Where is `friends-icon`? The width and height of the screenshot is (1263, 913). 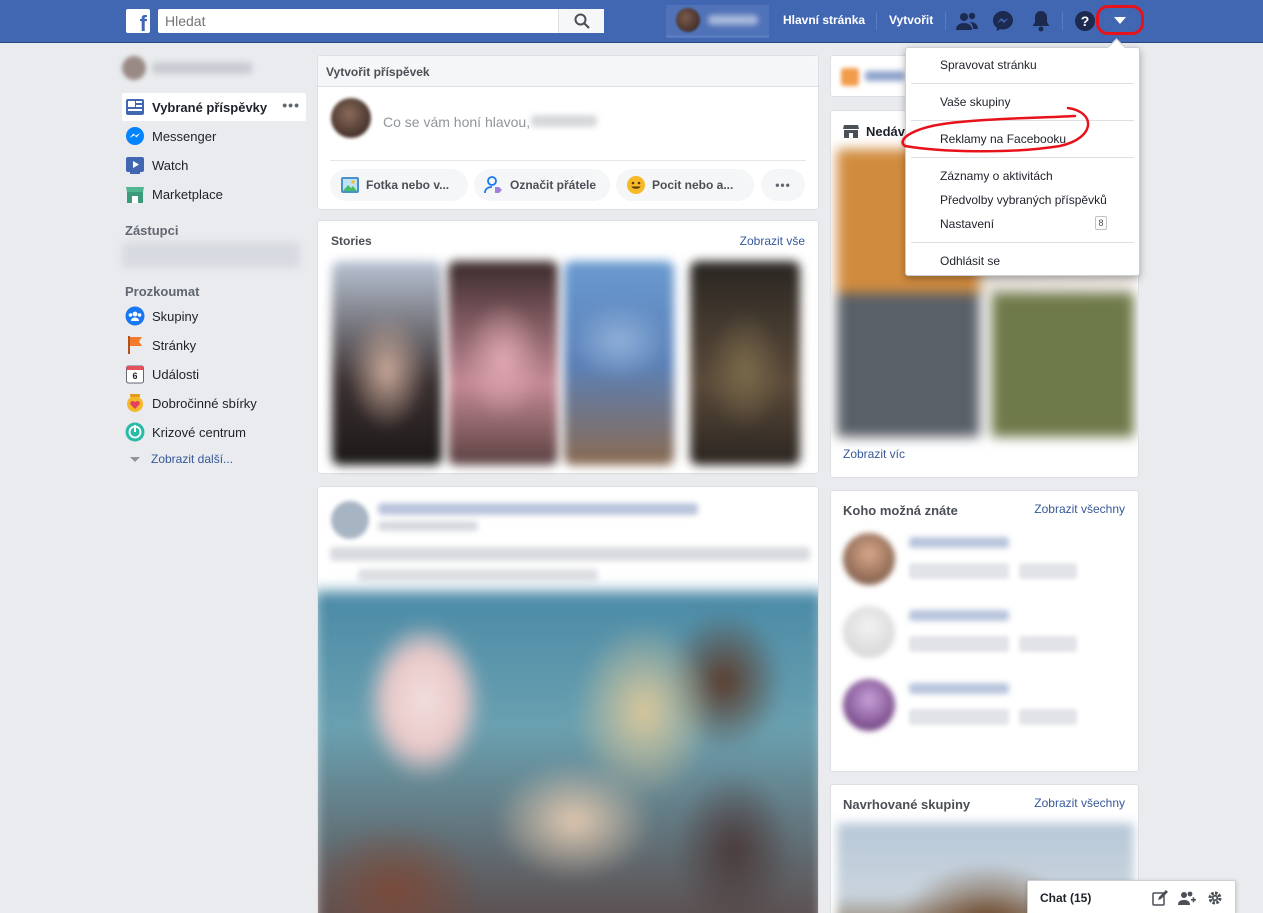
friends-icon is located at coordinates (967, 21).